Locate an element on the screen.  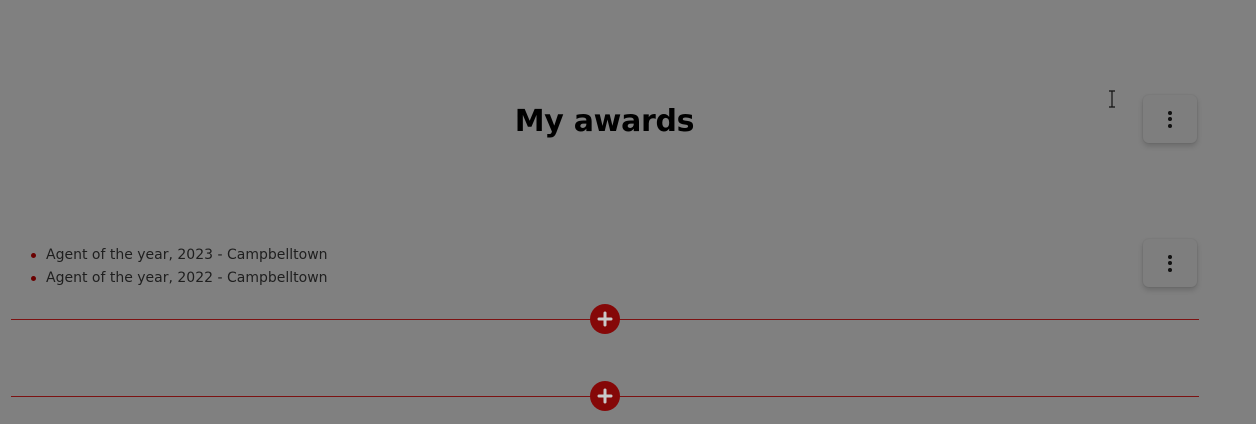
list-item: Agent of the year, 2022 - Campbelltown is located at coordinates (179, 278).